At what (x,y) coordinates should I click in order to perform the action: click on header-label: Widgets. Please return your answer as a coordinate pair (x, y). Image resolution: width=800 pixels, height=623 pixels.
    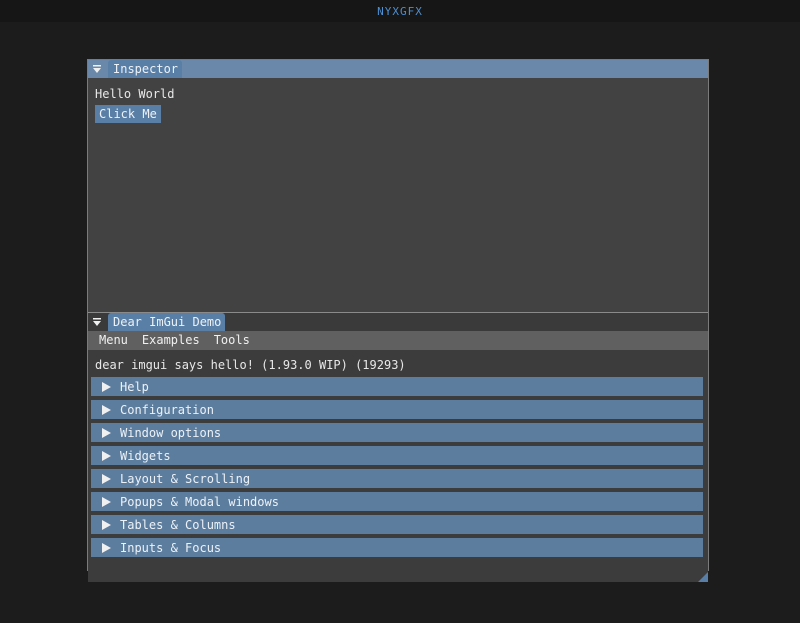
    Looking at the image, I should click on (145, 455).